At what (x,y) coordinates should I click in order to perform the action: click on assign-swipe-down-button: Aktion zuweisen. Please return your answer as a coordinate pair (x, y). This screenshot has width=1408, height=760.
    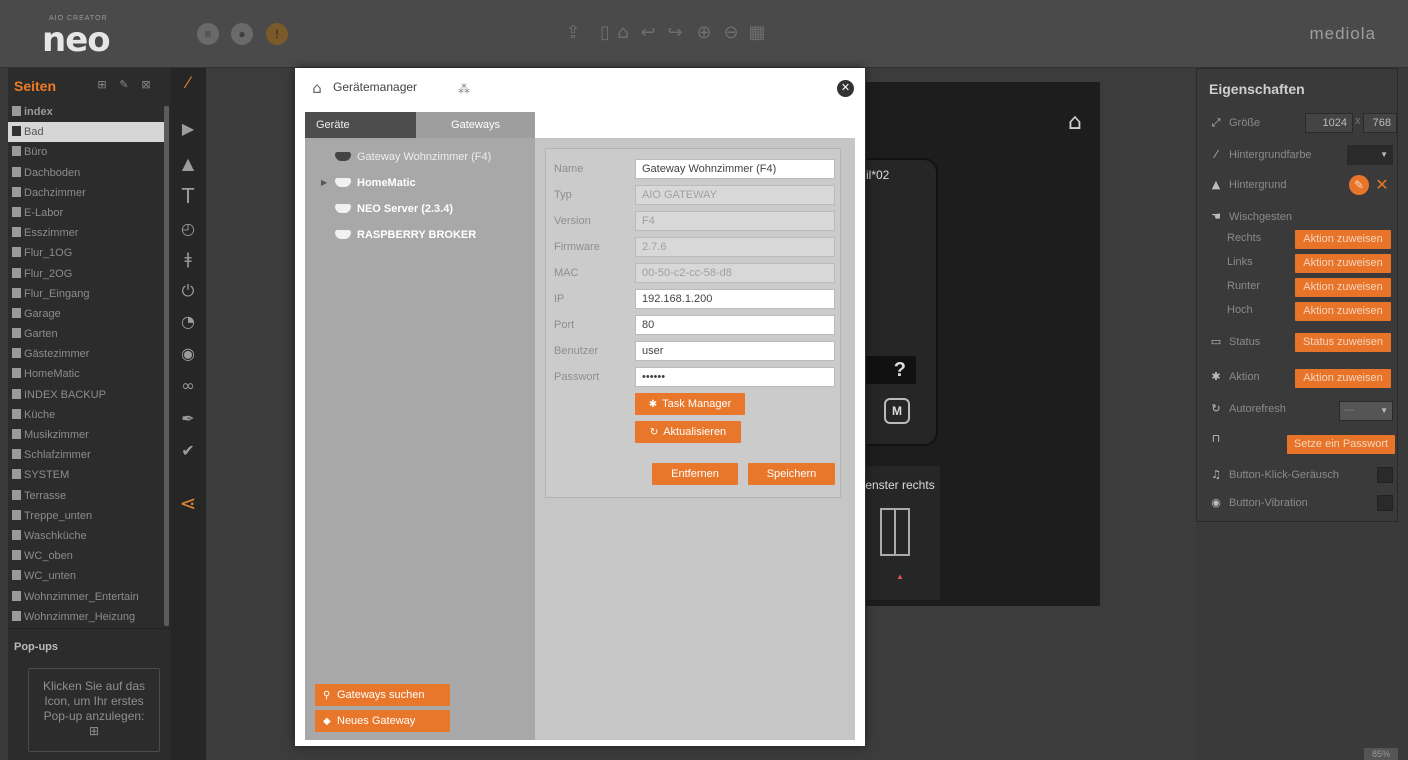
    Looking at the image, I should click on (1343, 287).